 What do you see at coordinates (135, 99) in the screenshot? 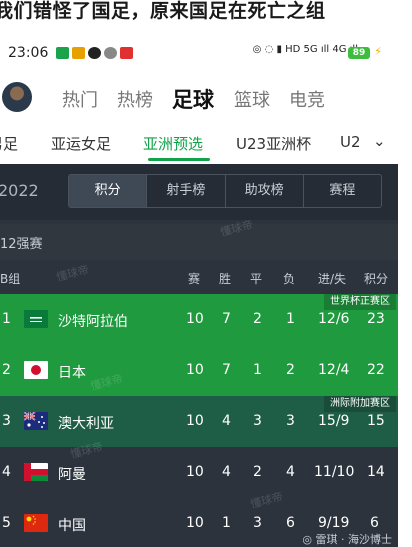
I see `tab-trending: 热榜` at bounding box center [135, 99].